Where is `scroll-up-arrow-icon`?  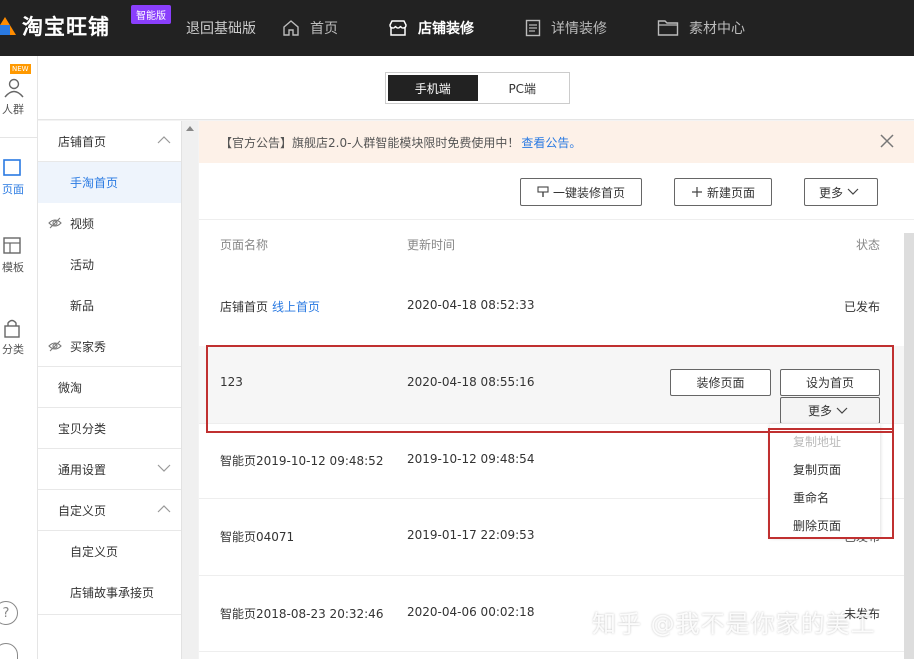
scroll-up-arrow-icon is located at coordinates (190, 128).